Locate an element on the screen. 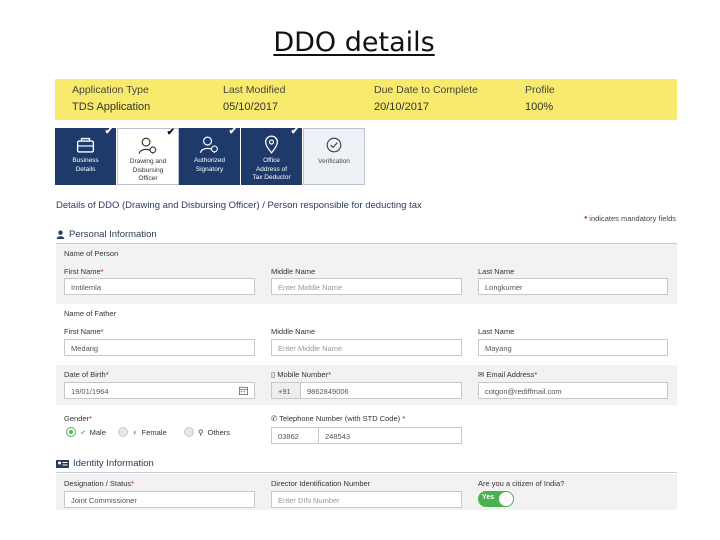 The height and width of the screenshot is (540, 720). identity-info-heading: Identity Information is located at coordinates (105, 463).